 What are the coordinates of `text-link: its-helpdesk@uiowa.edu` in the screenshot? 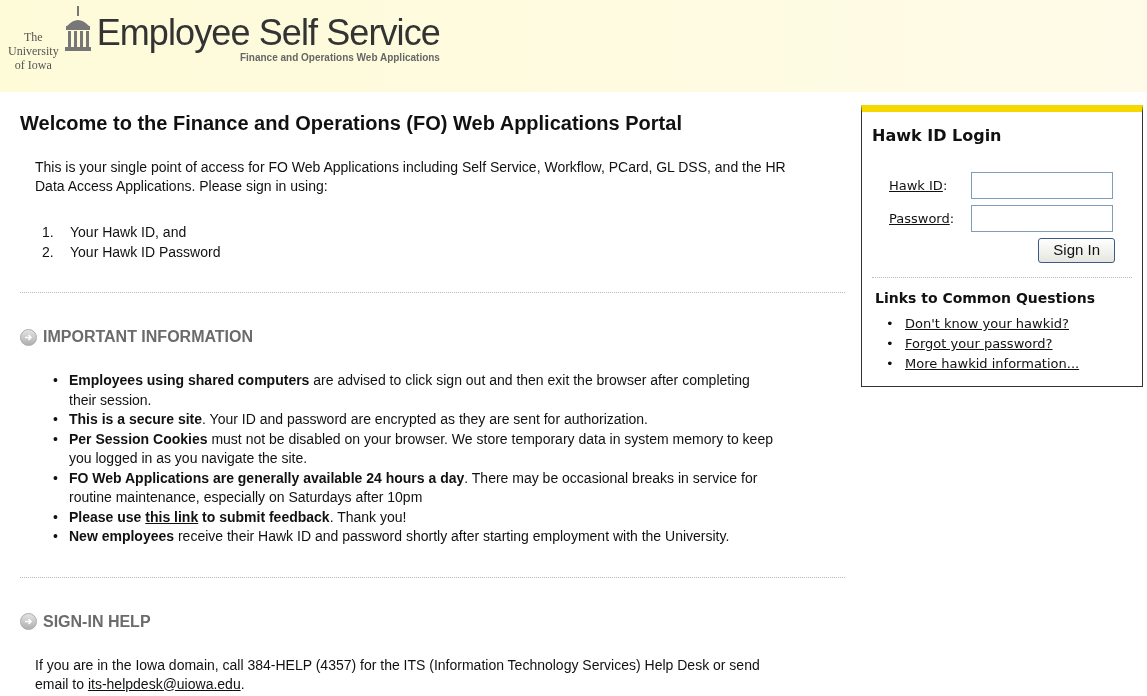 It's located at (164, 683).